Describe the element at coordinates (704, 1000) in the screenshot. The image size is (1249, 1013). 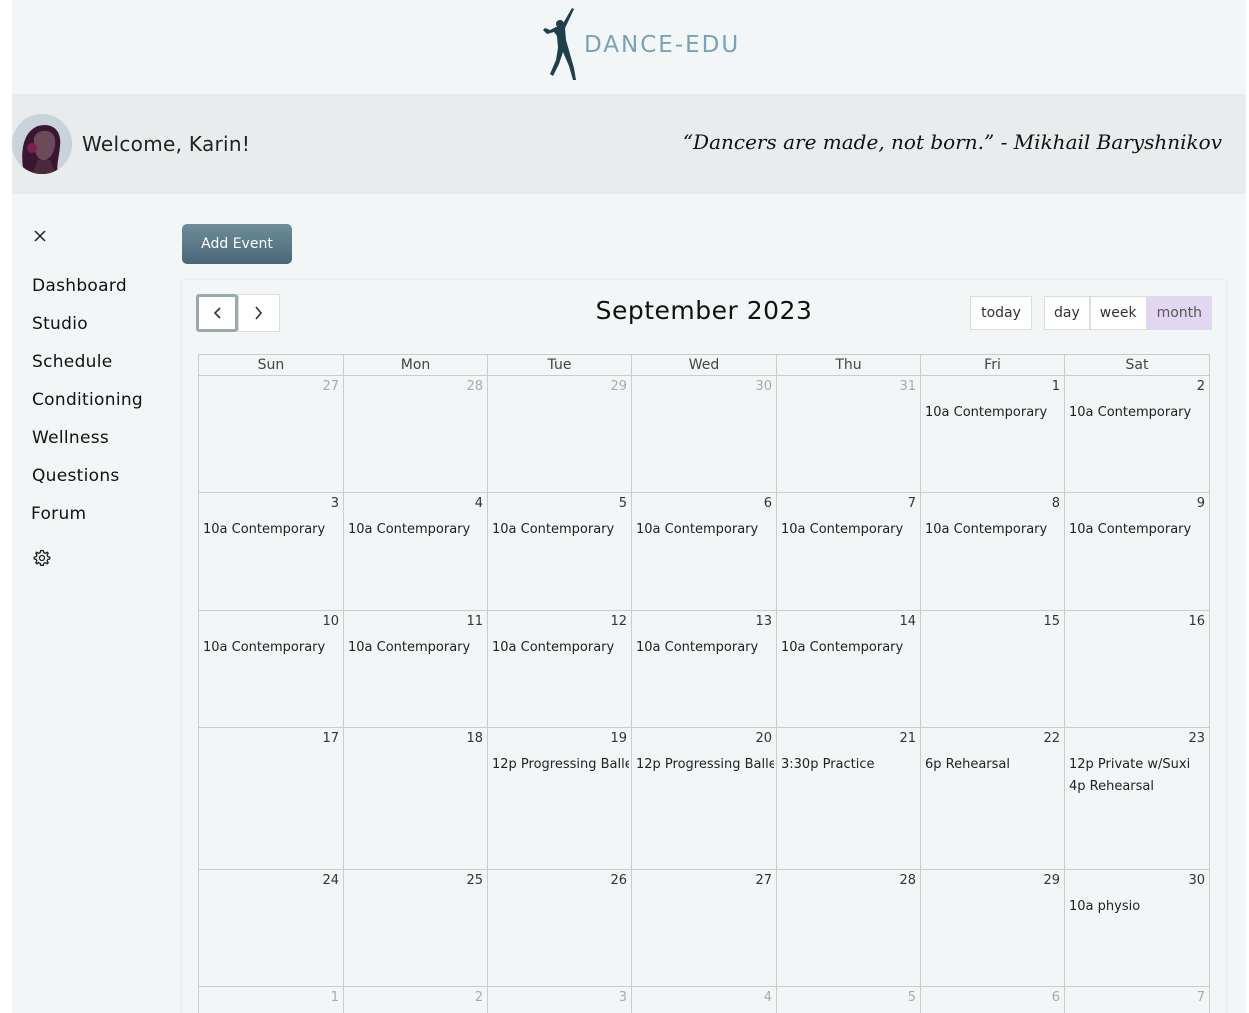
I see `calendar-day-cell: 4` at that location.